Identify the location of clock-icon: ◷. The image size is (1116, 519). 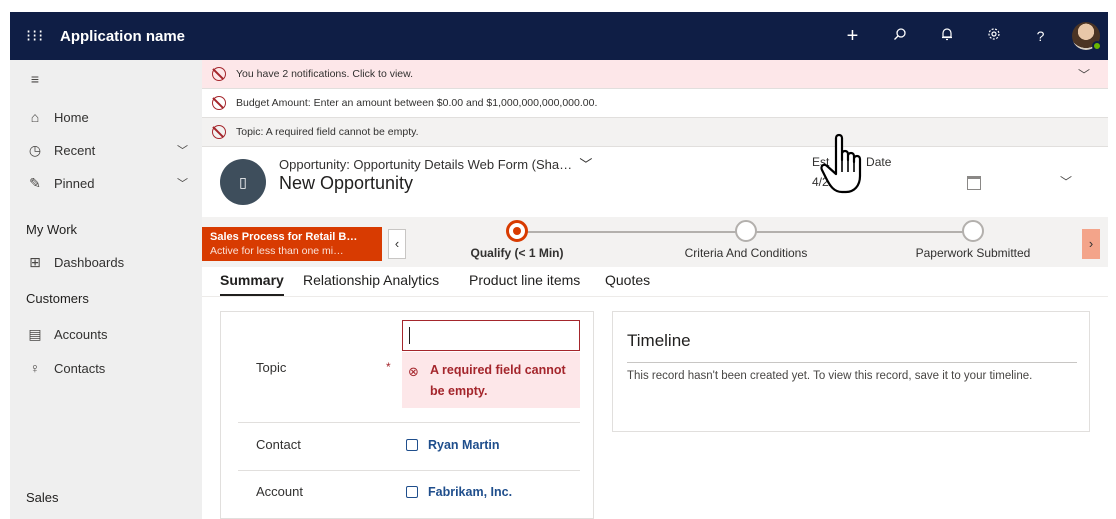
(35, 149).